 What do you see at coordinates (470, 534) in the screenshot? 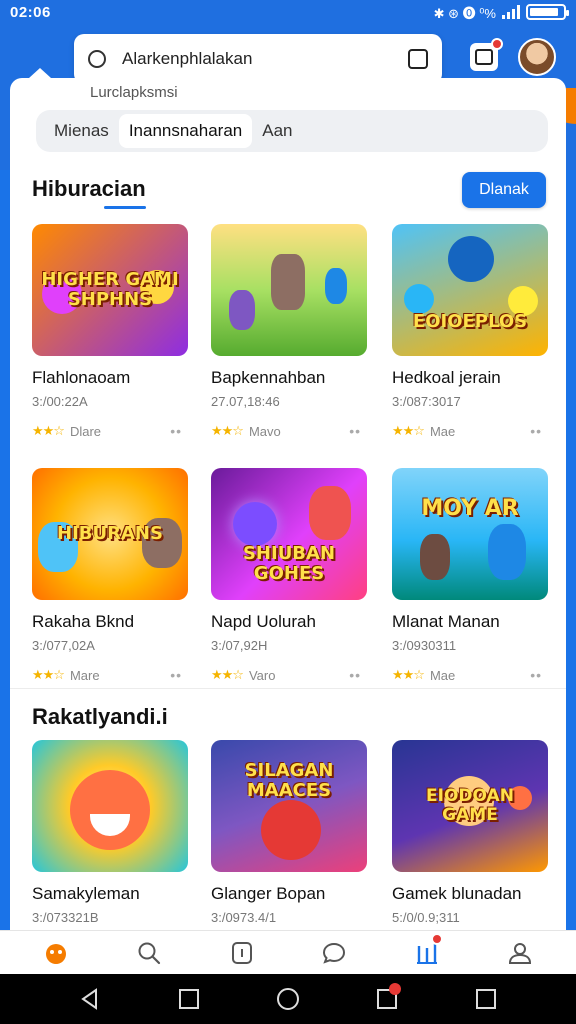
I see `game-thumbnail: MOY AR` at bounding box center [470, 534].